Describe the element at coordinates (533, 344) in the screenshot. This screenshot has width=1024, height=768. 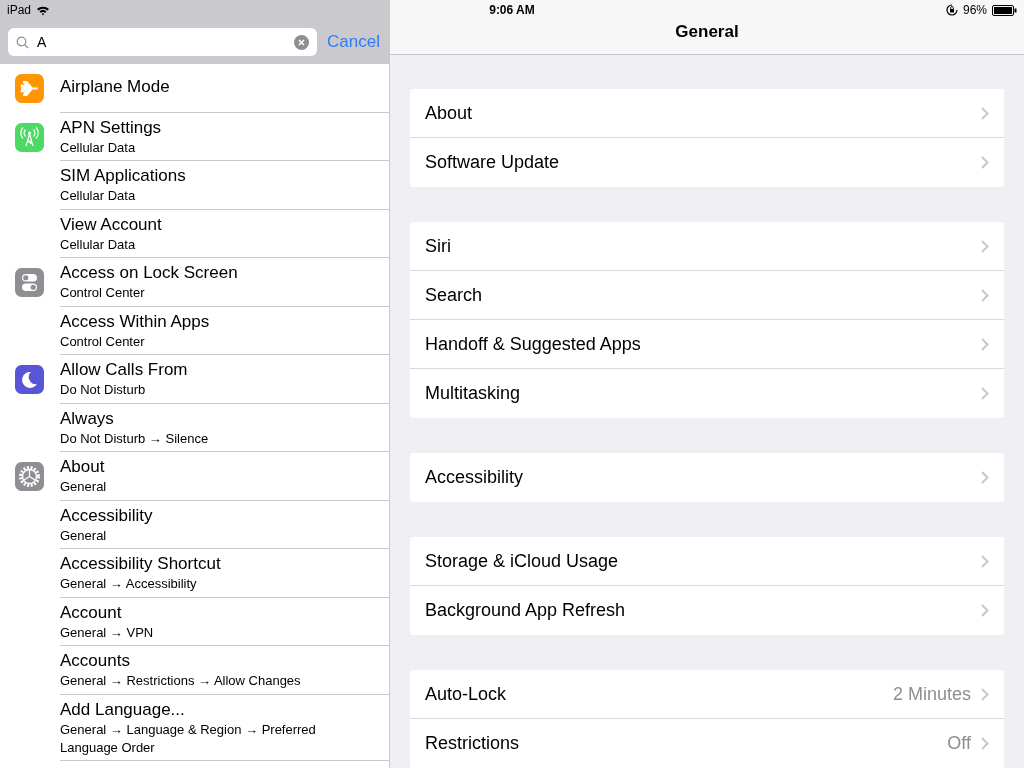
I see `row-label: Handoff & Suggested Apps` at that location.